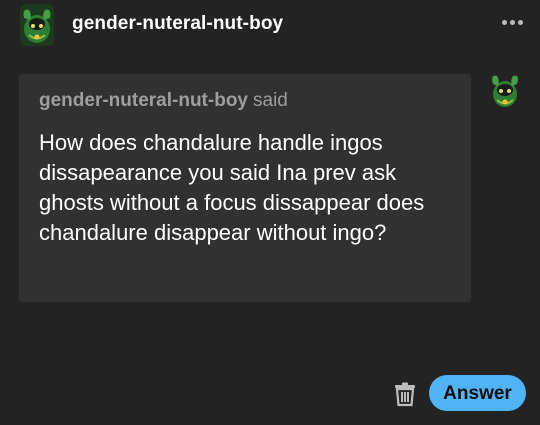 This screenshot has height=425, width=540. I want to click on said-label: said, so click(270, 100).